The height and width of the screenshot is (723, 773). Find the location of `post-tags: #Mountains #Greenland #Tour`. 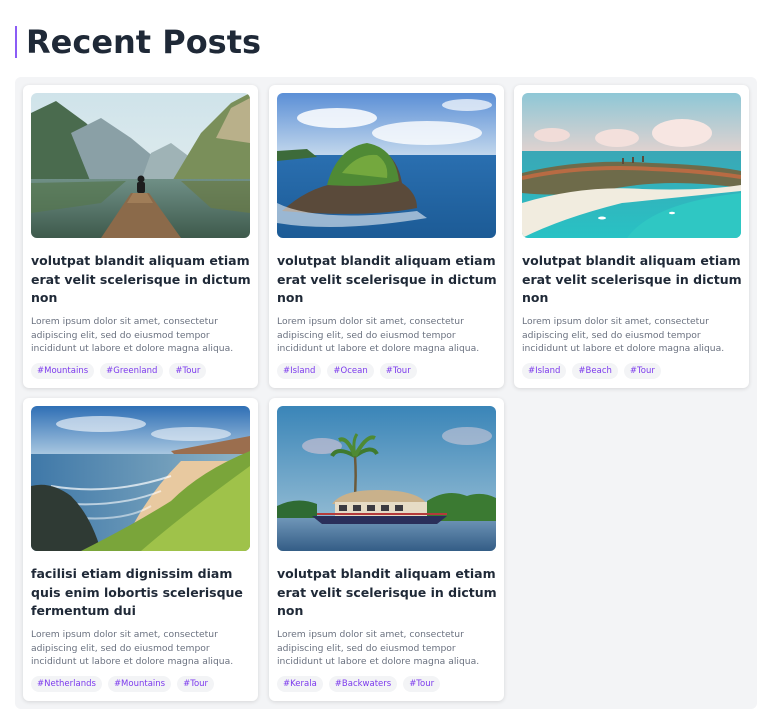

post-tags: #Mountains #Greenland #Tour is located at coordinates (119, 371).